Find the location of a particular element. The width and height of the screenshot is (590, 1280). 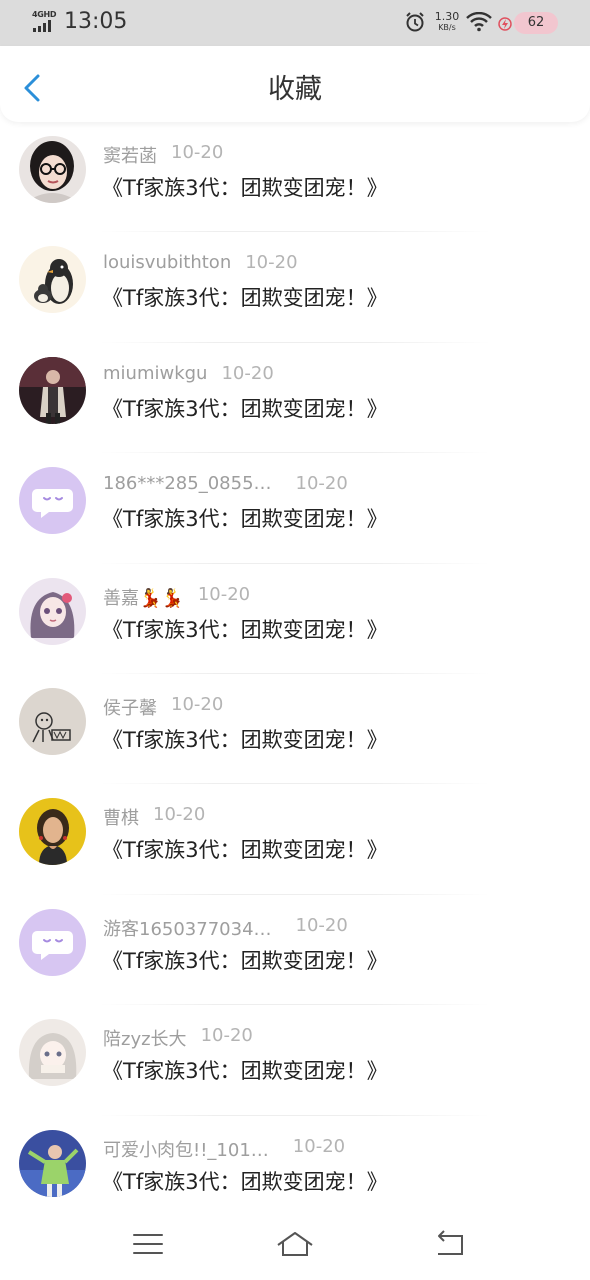

signal-icon: 4GHD is located at coordinates (46, 21).